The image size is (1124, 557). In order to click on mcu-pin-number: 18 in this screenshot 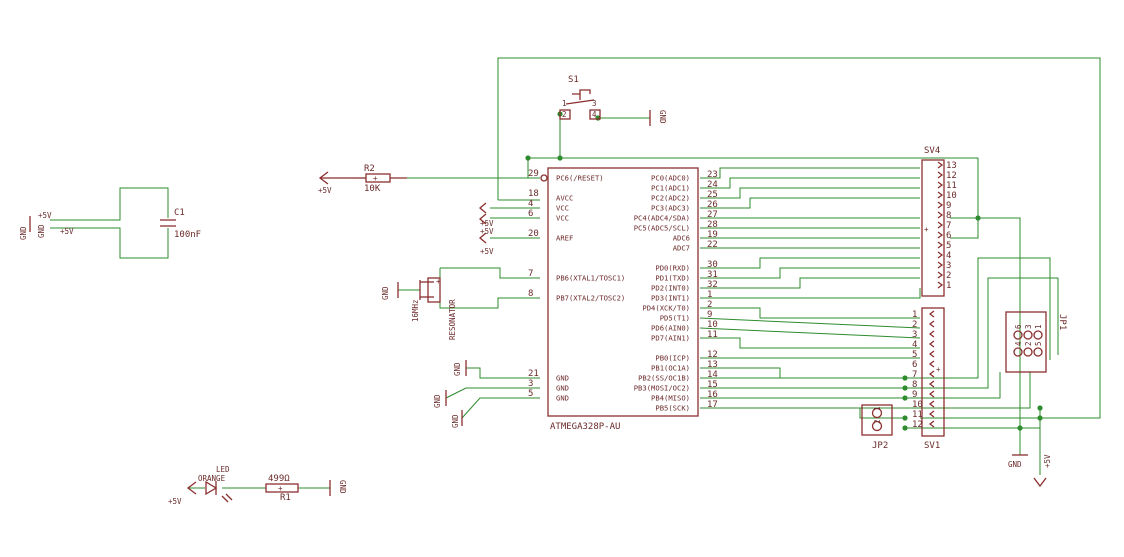, I will do `click(533, 194)`.